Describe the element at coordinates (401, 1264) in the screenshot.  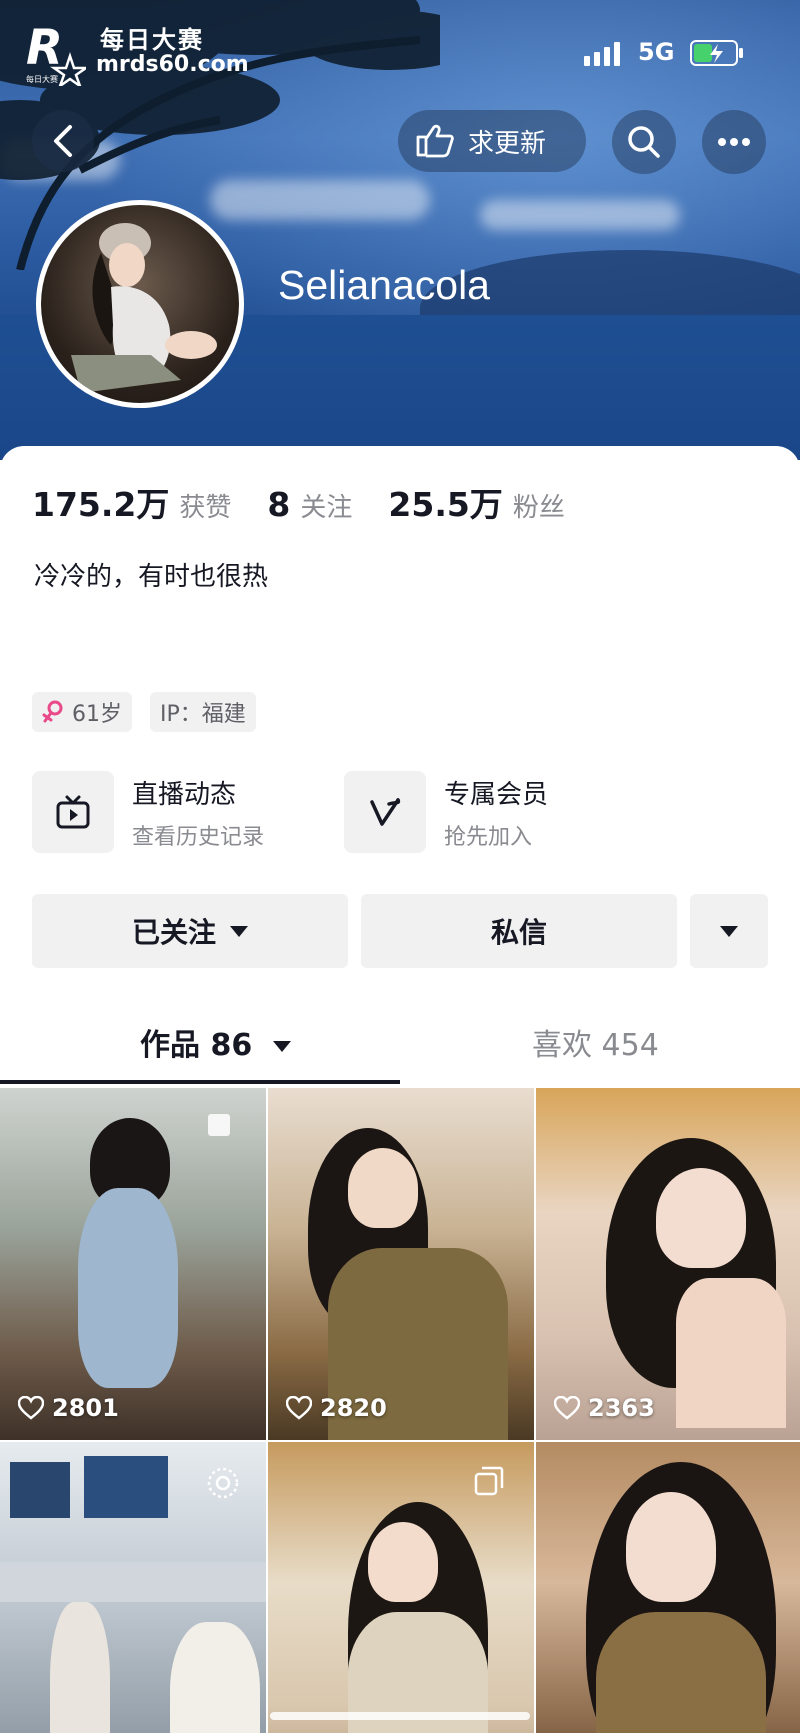
I see `video-thumbnail: 2820` at that location.